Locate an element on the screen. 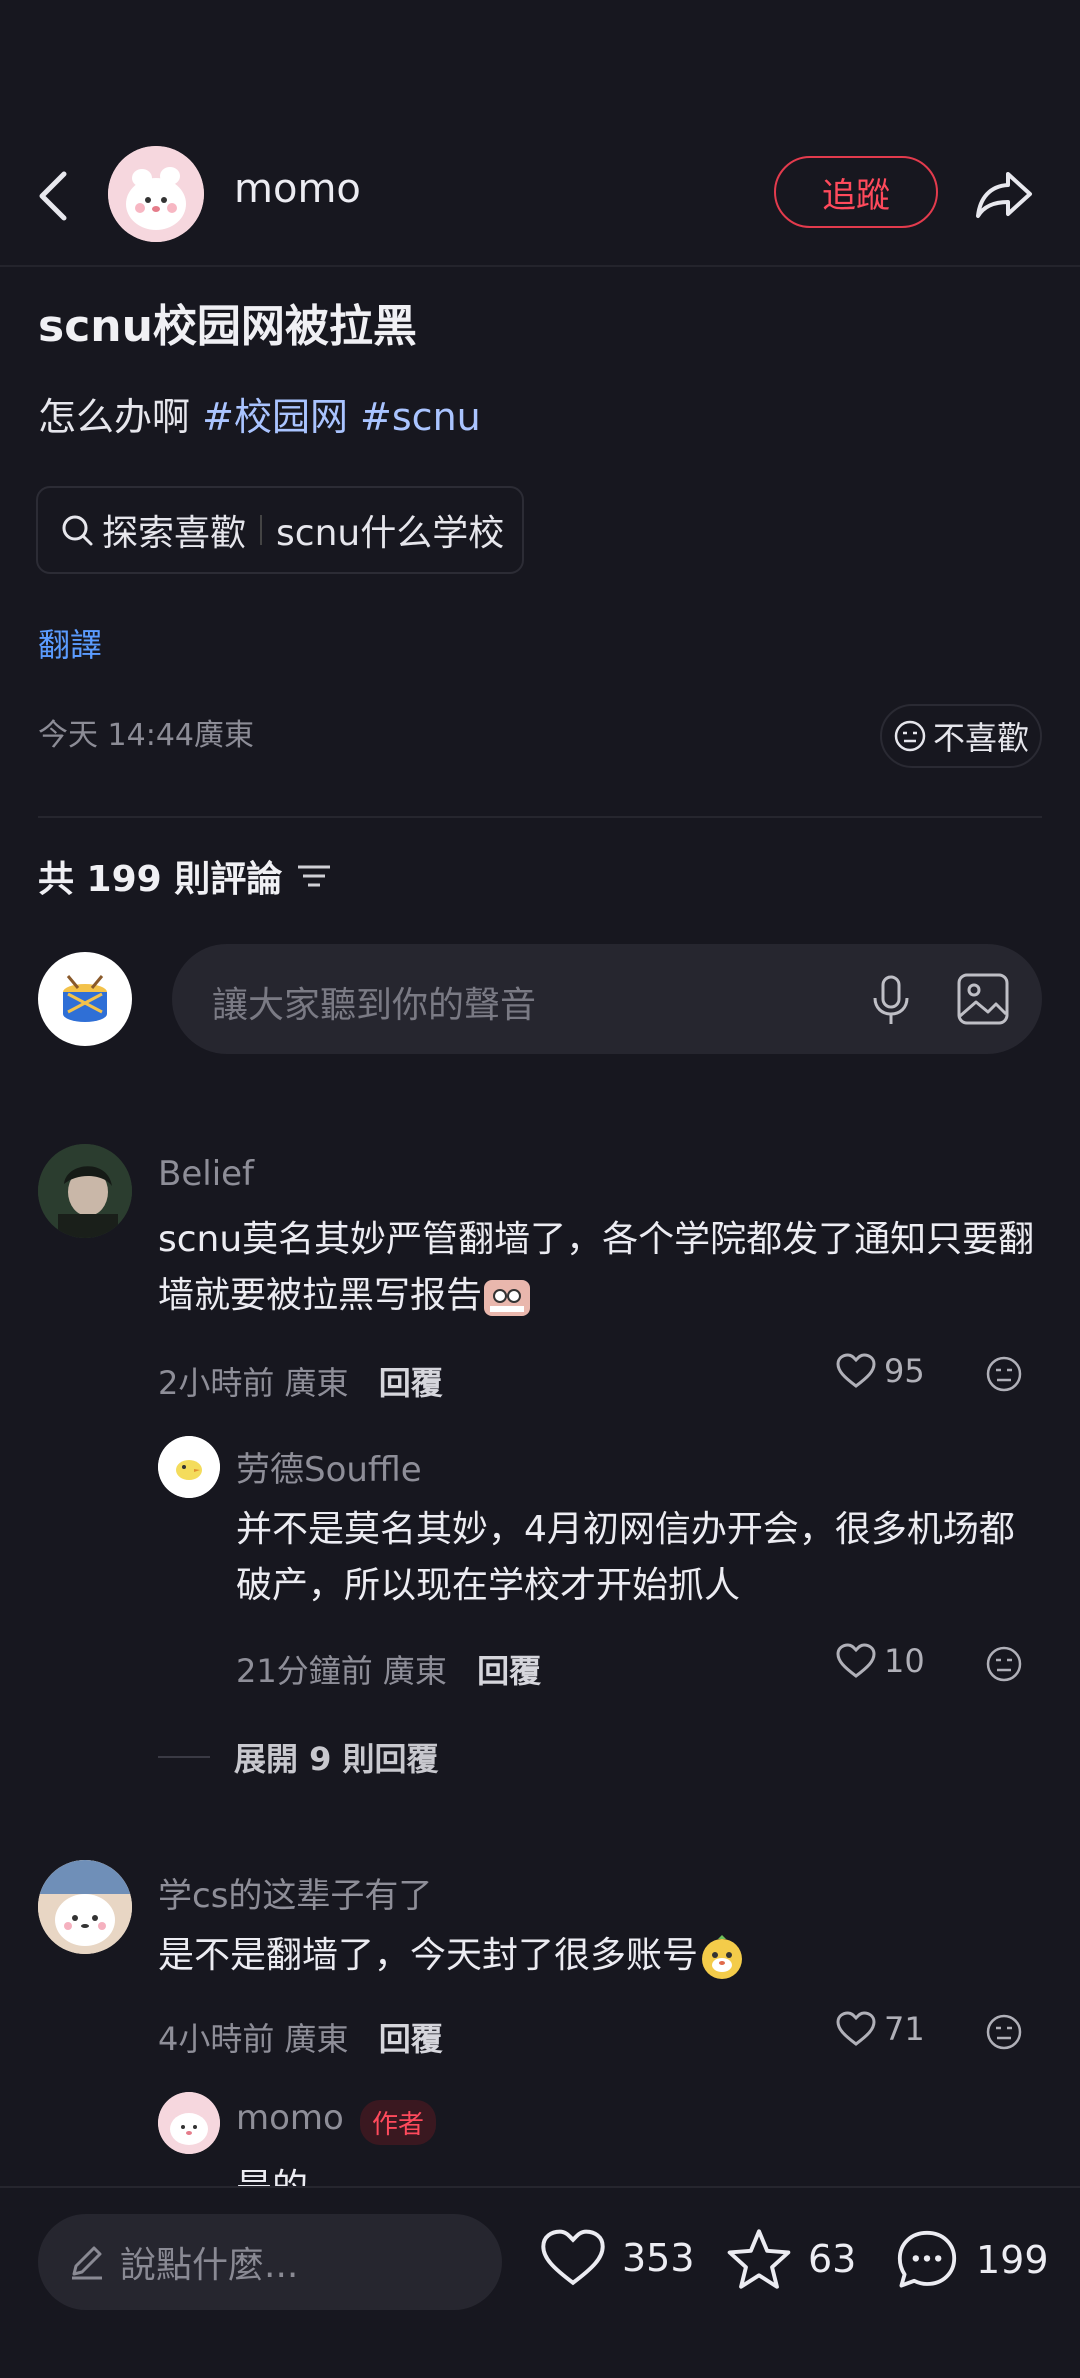 The width and height of the screenshot is (1080, 2378). favorite-post-button: 63 is located at coordinates (791, 2259).